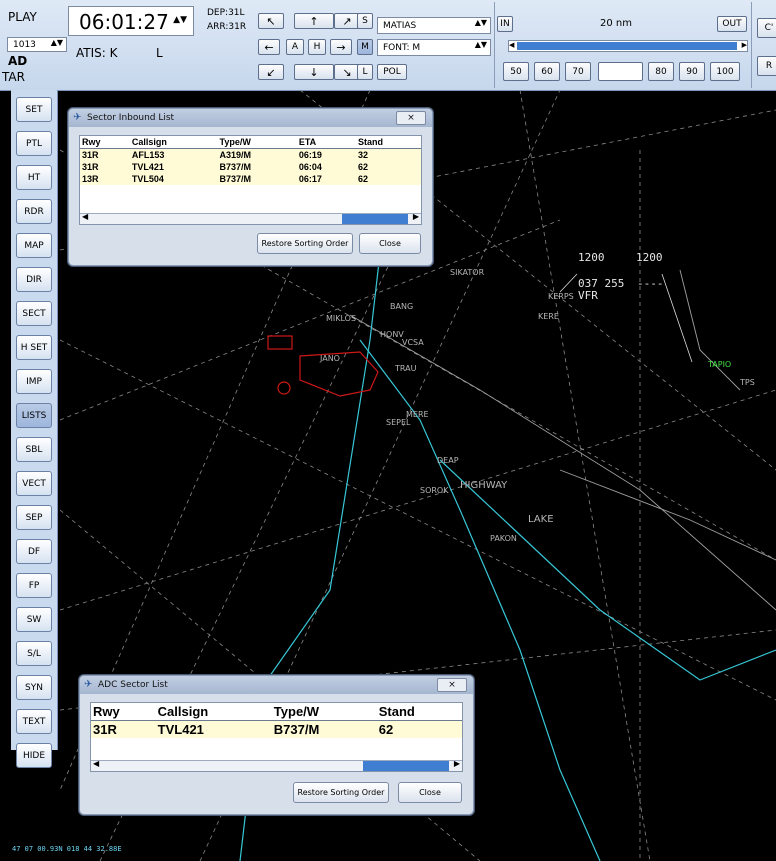 The height and width of the screenshot is (861, 776). Describe the element at coordinates (34, 211) in the screenshot. I see `side-button-rdr: RDR` at that location.